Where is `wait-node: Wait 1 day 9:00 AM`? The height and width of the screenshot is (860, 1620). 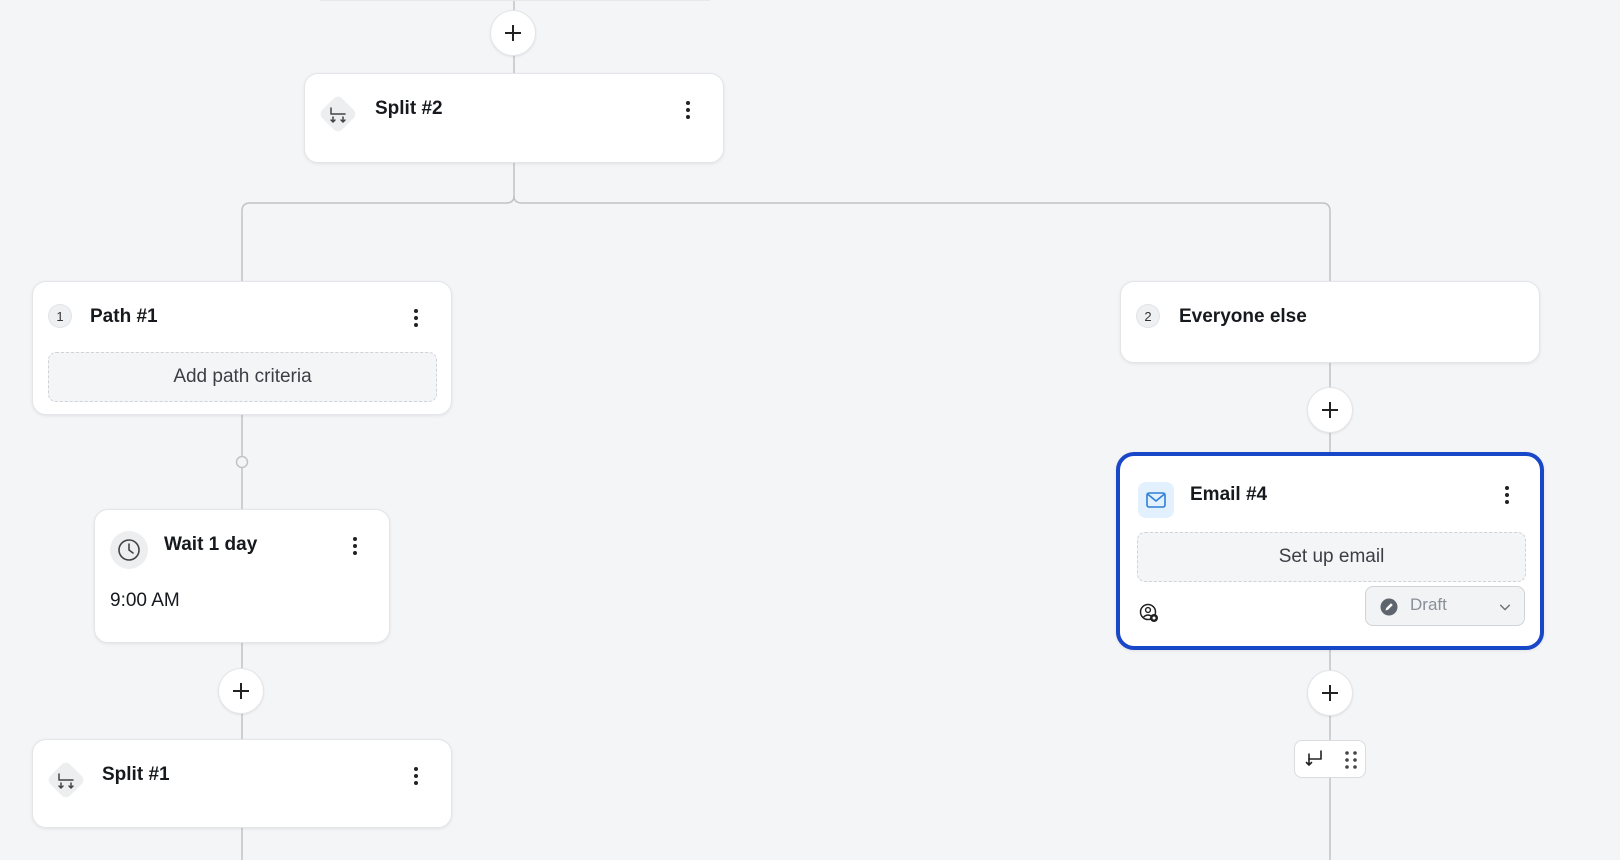
wait-node: Wait 1 day 9:00 AM is located at coordinates (242, 576).